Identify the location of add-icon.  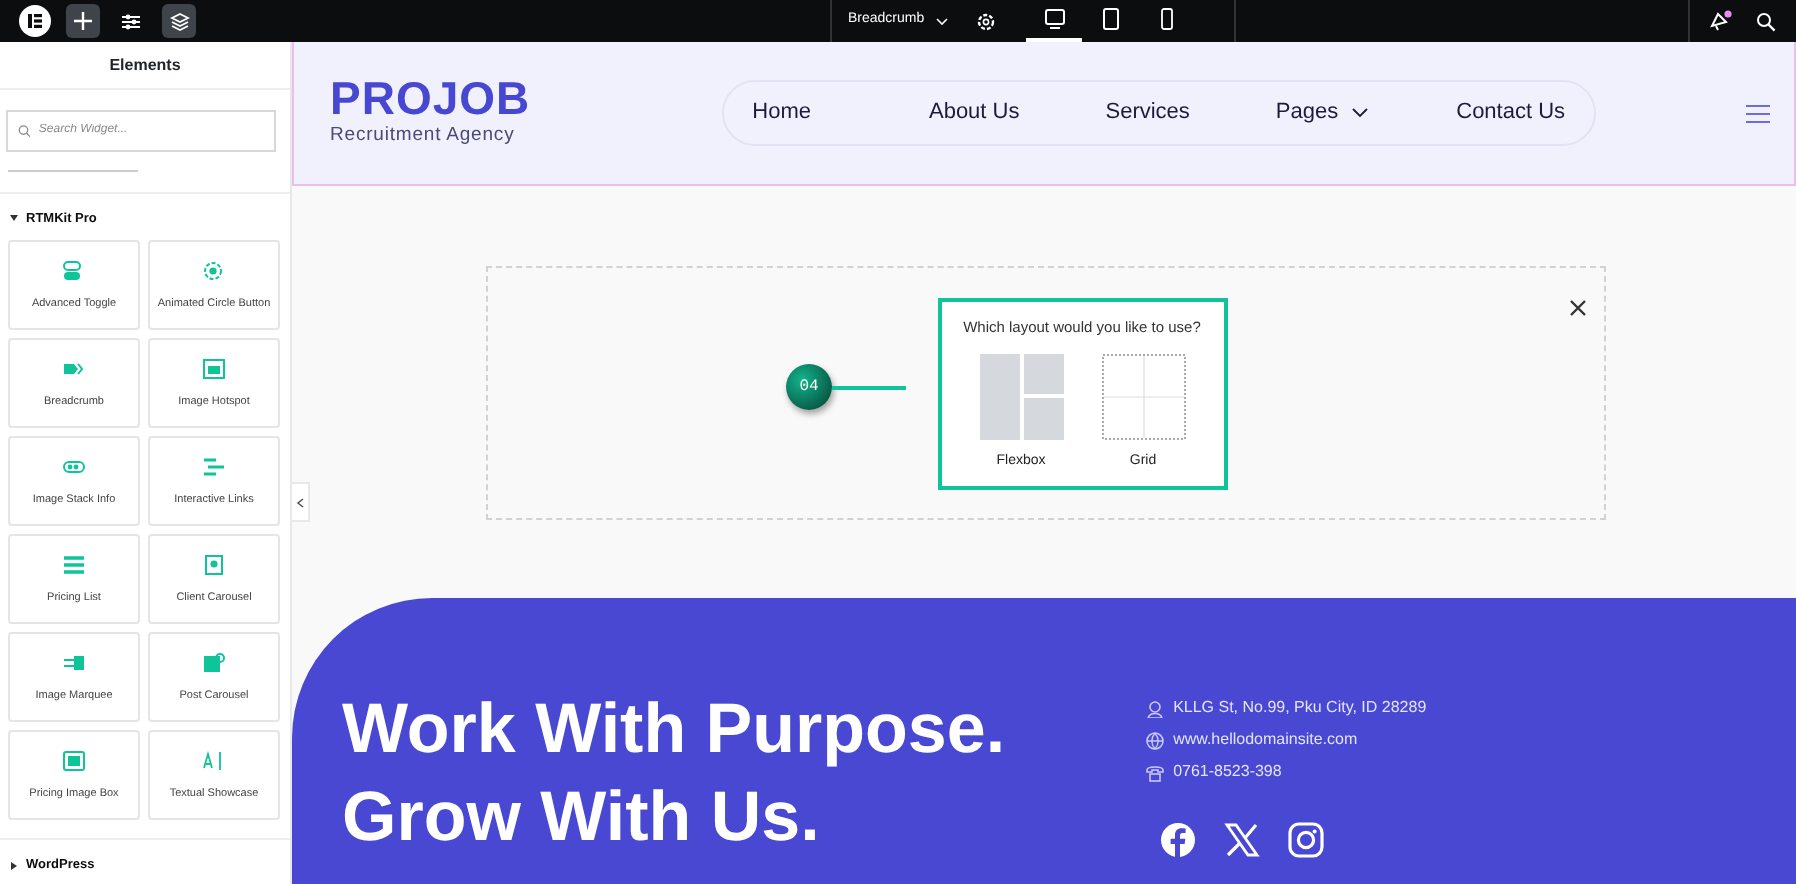
(83, 21).